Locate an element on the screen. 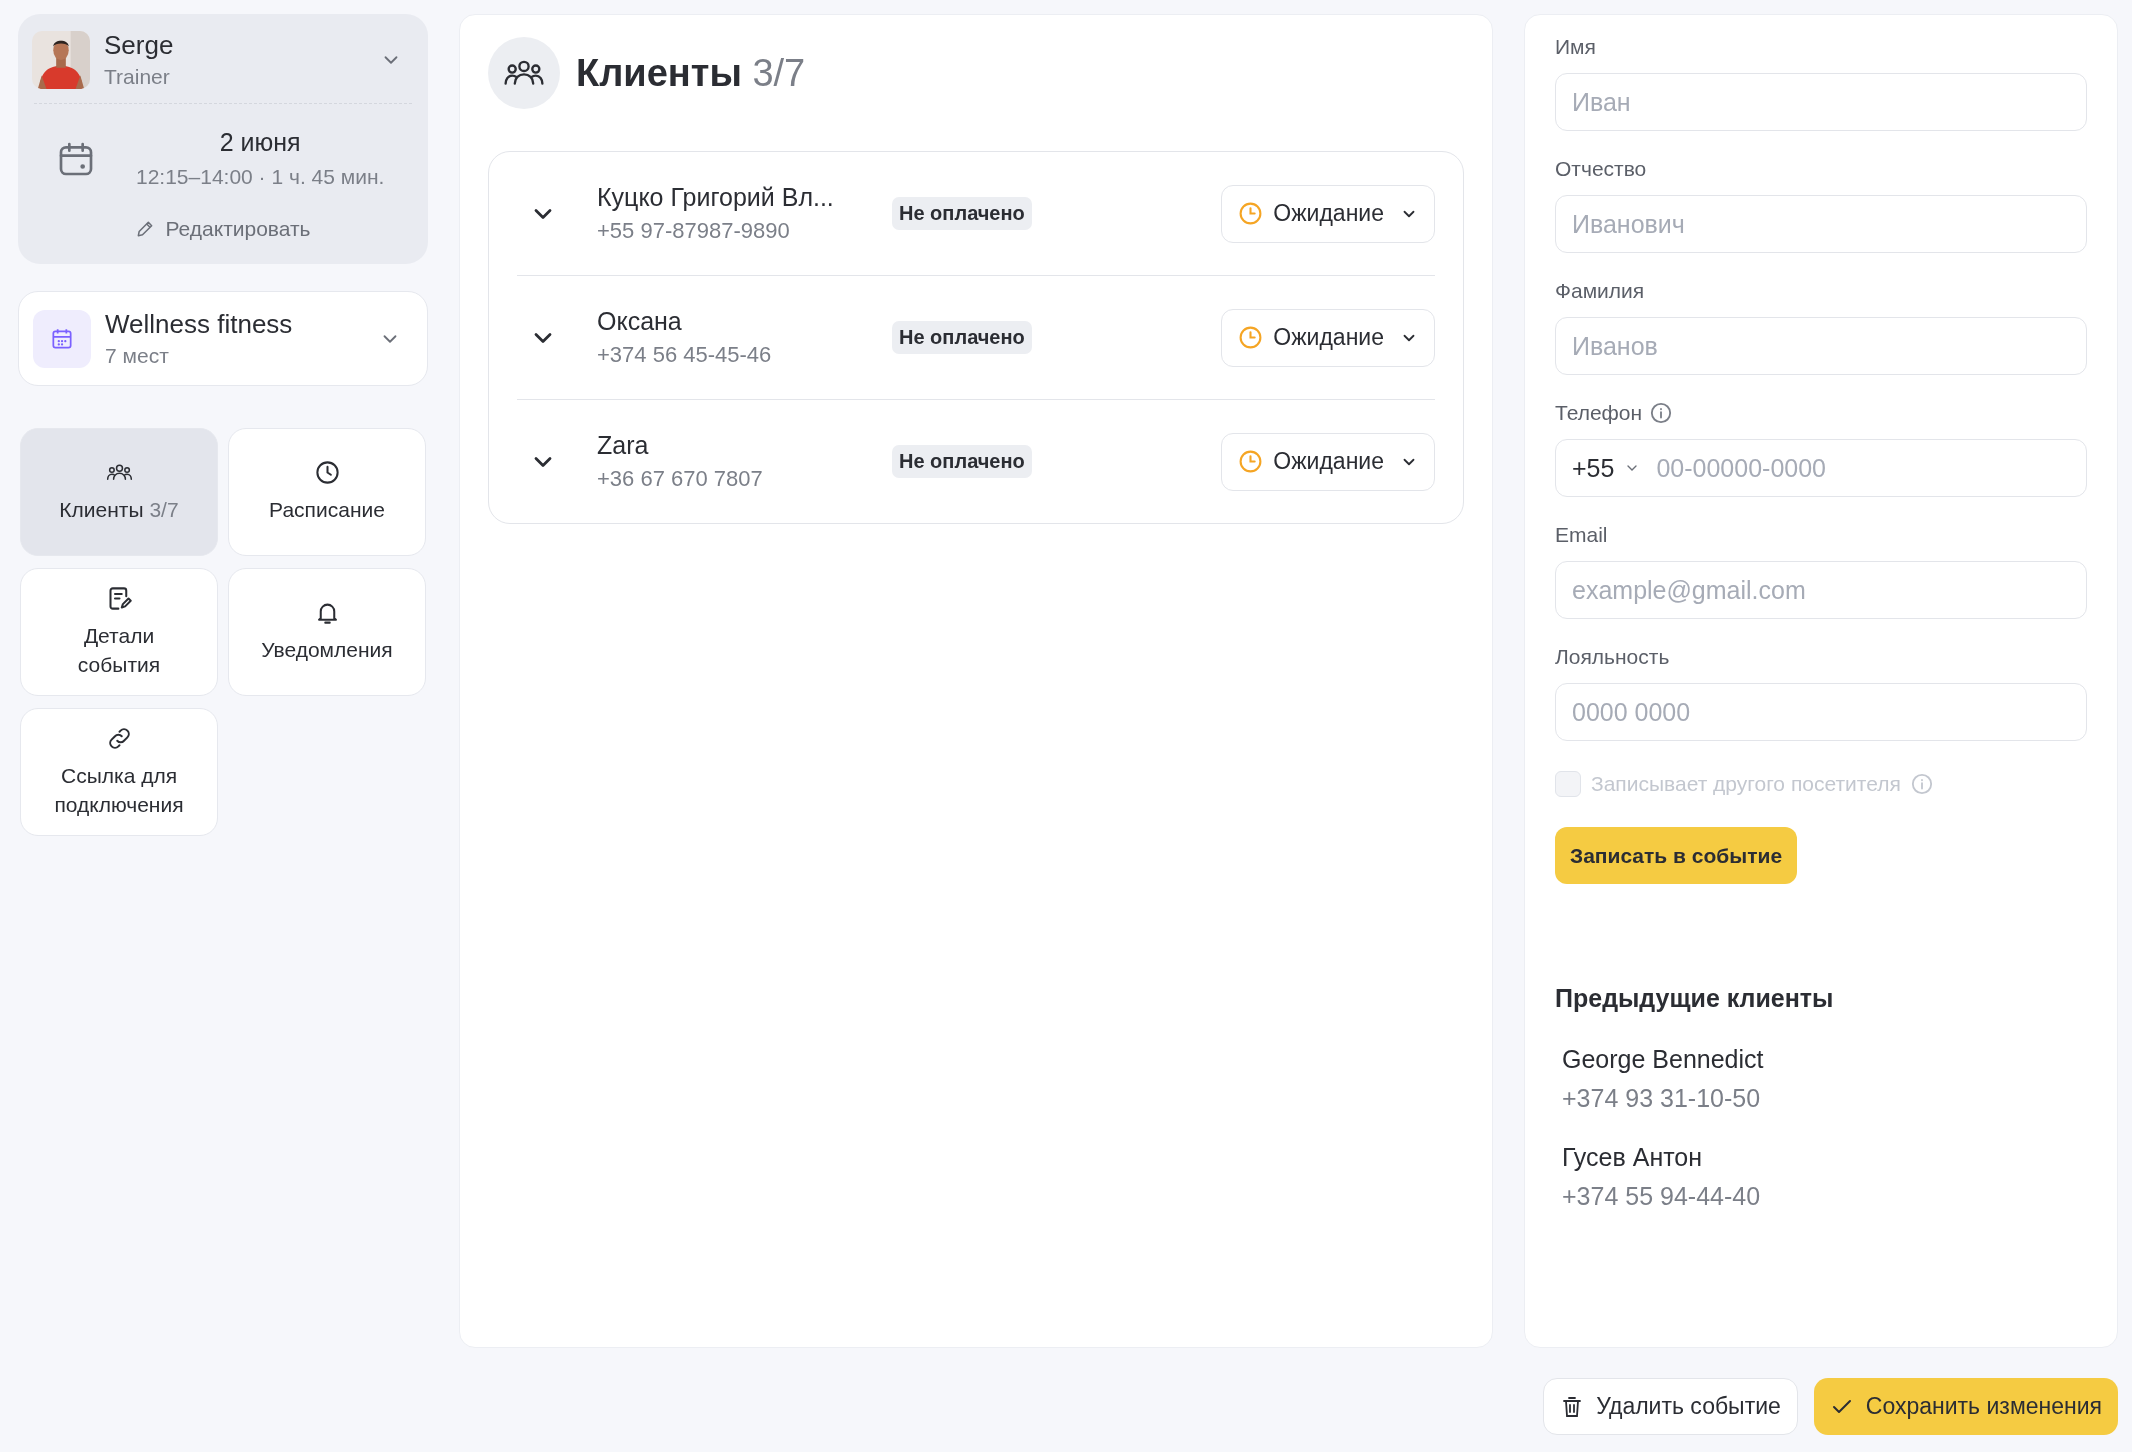 This screenshot has height=1452, width=2132. text-field: Иванов is located at coordinates (1821, 346).